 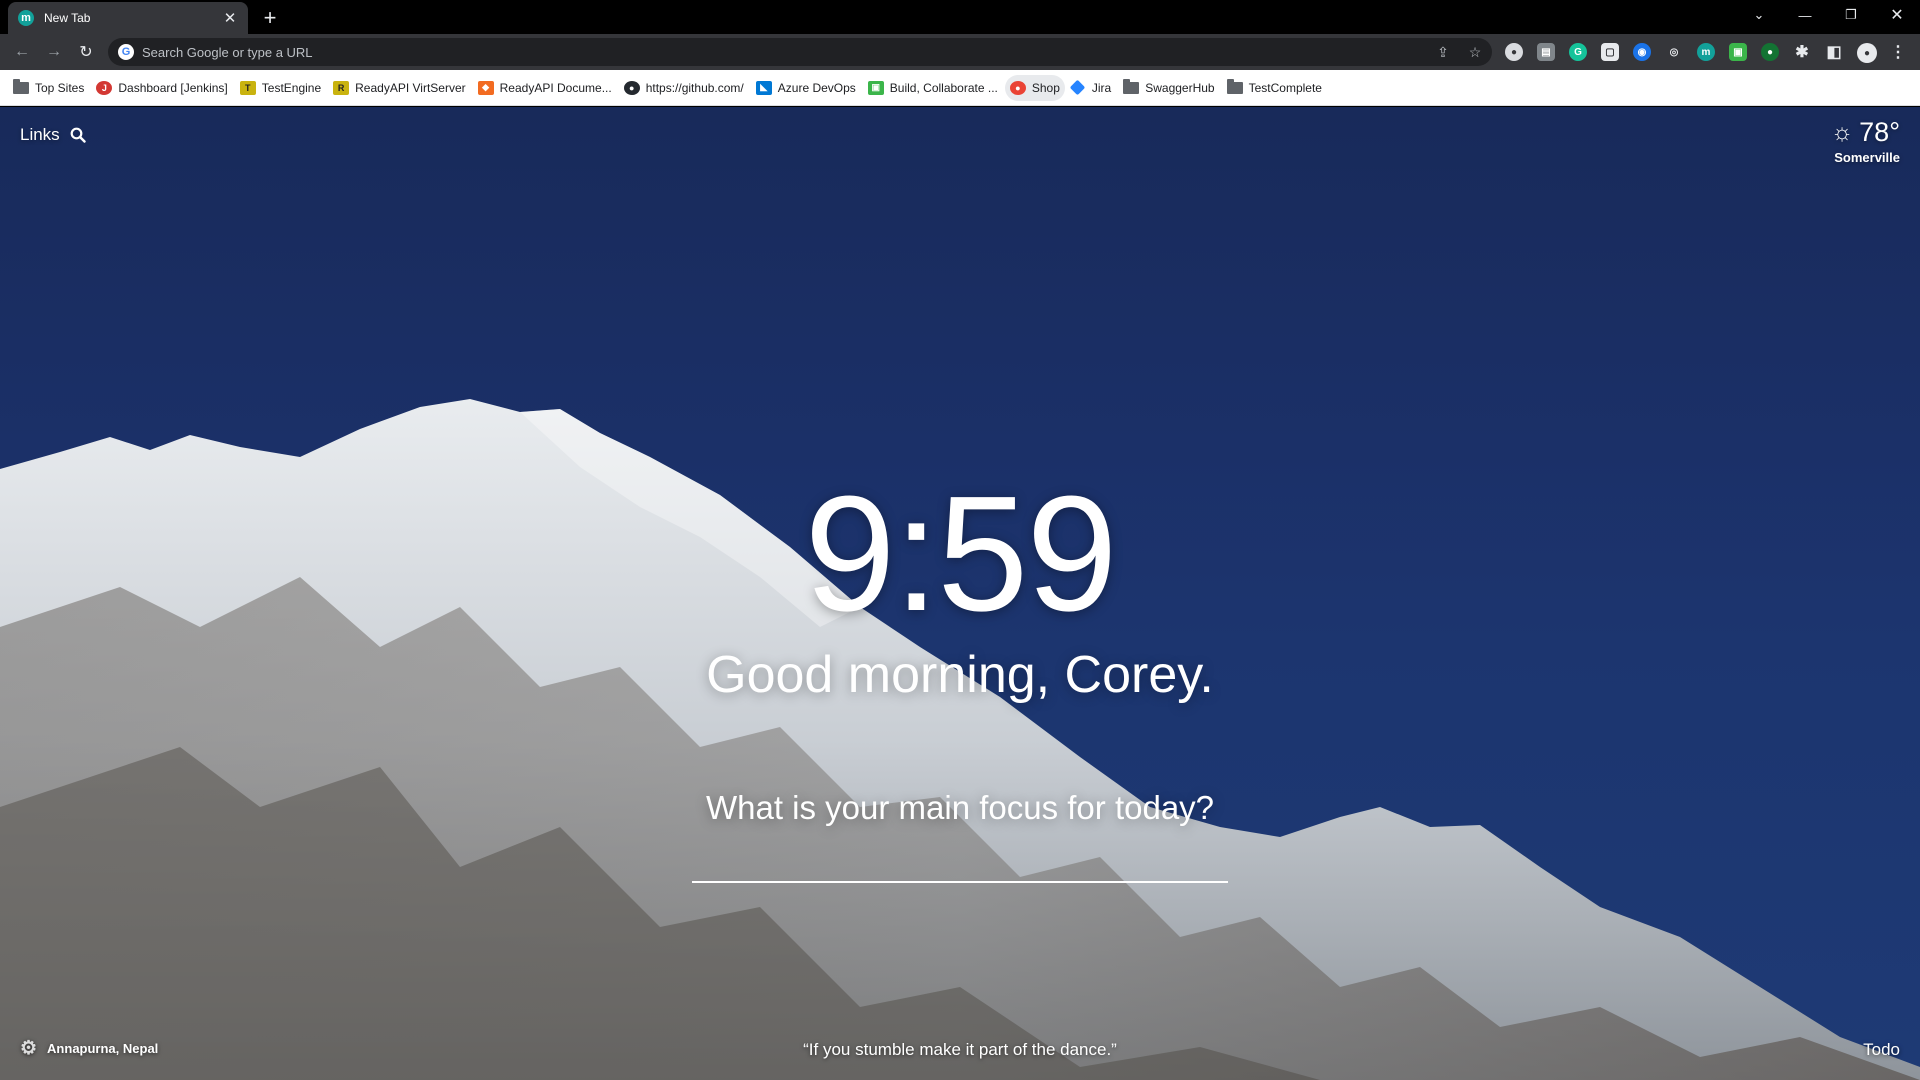 I want to click on address-input, so click(x=742, y=52).